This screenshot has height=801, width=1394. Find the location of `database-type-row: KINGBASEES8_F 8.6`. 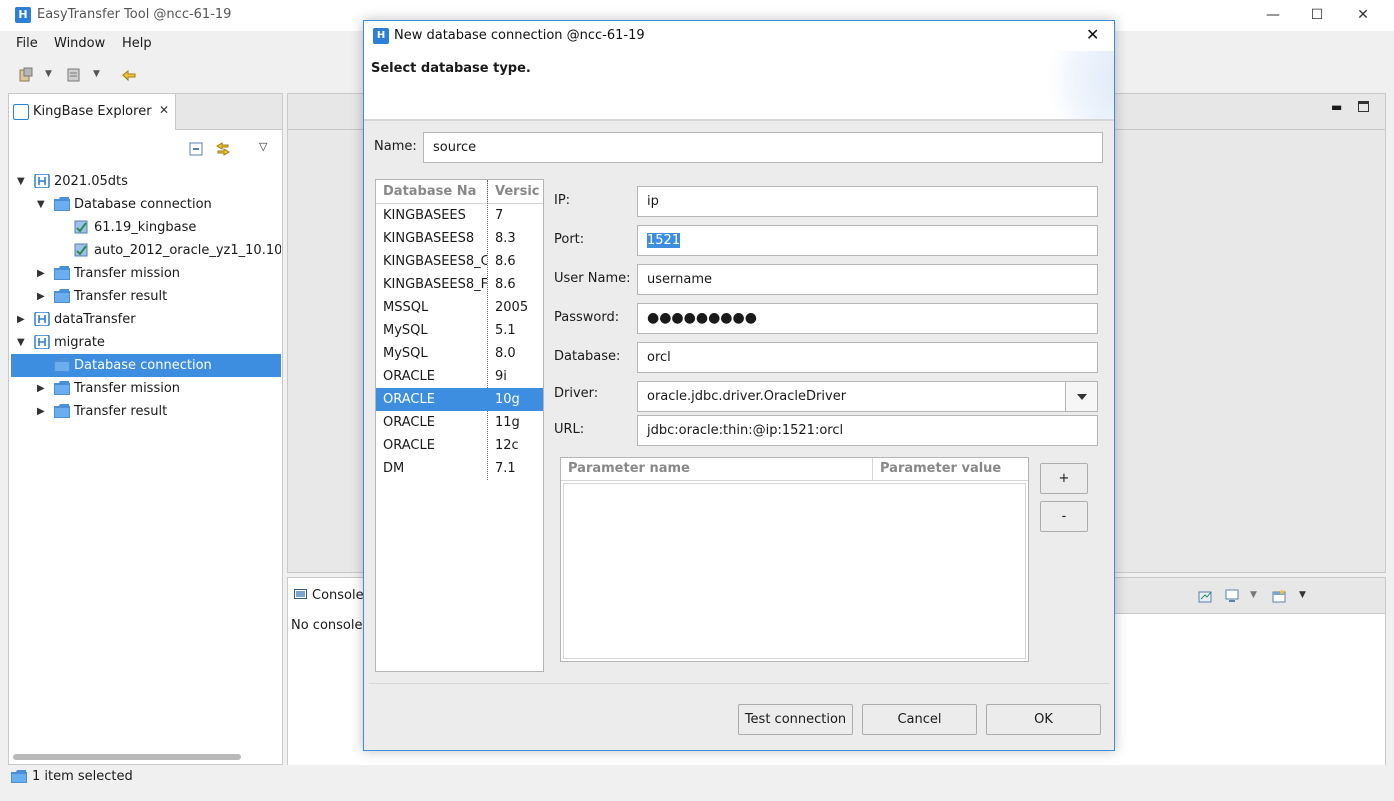

database-type-row: KINGBASEES8_F 8.6 is located at coordinates (459, 284).